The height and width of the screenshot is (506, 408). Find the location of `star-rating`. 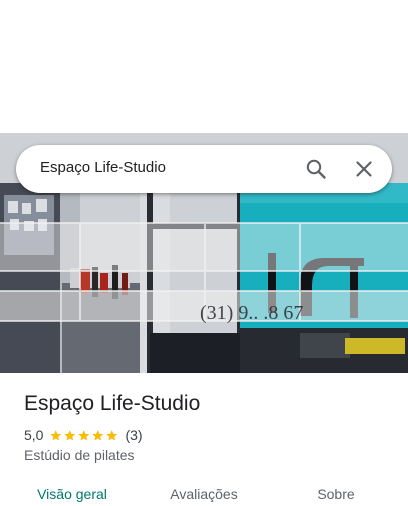

star-rating is located at coordinates (84, 435).